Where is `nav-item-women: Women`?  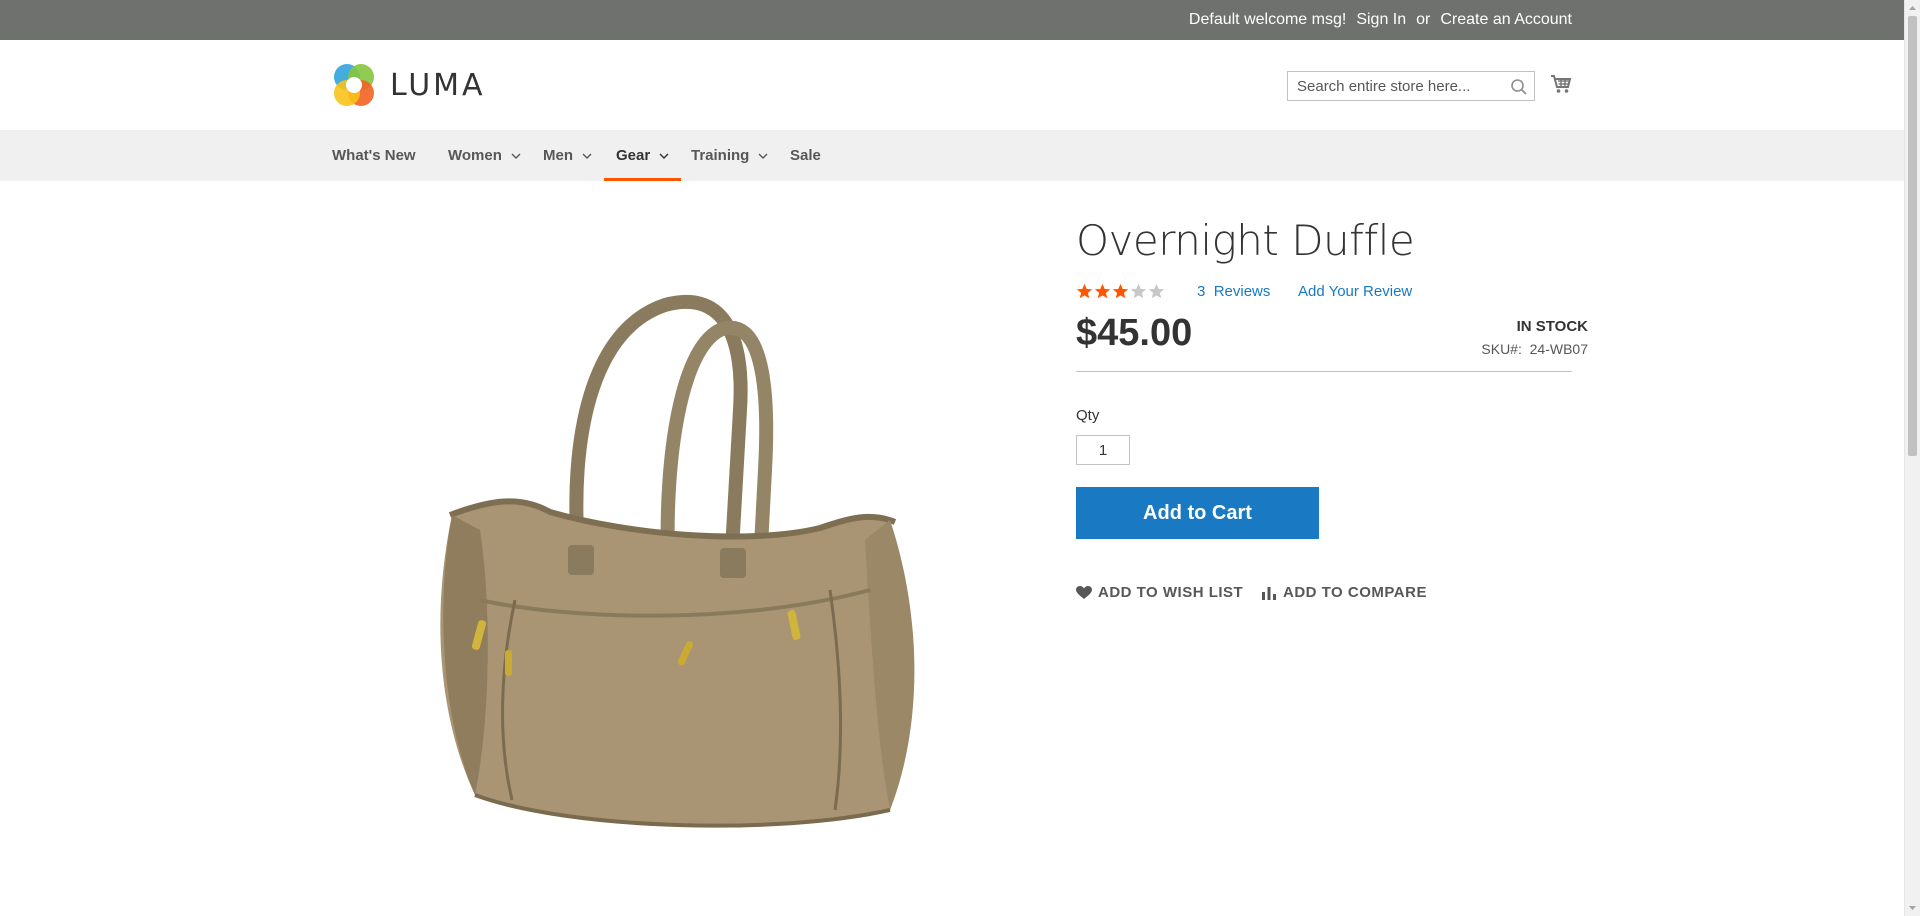
nav-item-women: Women is located at coordinates (484, 155).